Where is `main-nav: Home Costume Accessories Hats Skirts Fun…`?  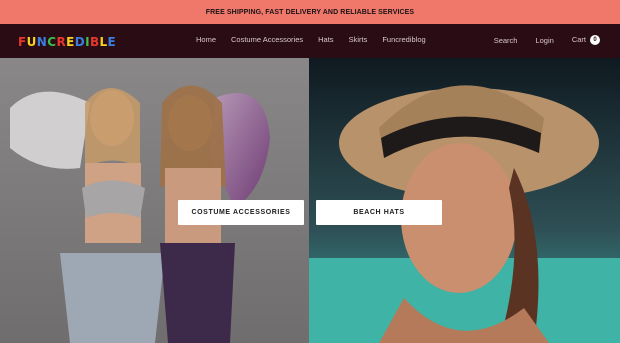 main-nav: Home Costume Accessories Hats Skirts Fun… is located at coordinates (318, 39).